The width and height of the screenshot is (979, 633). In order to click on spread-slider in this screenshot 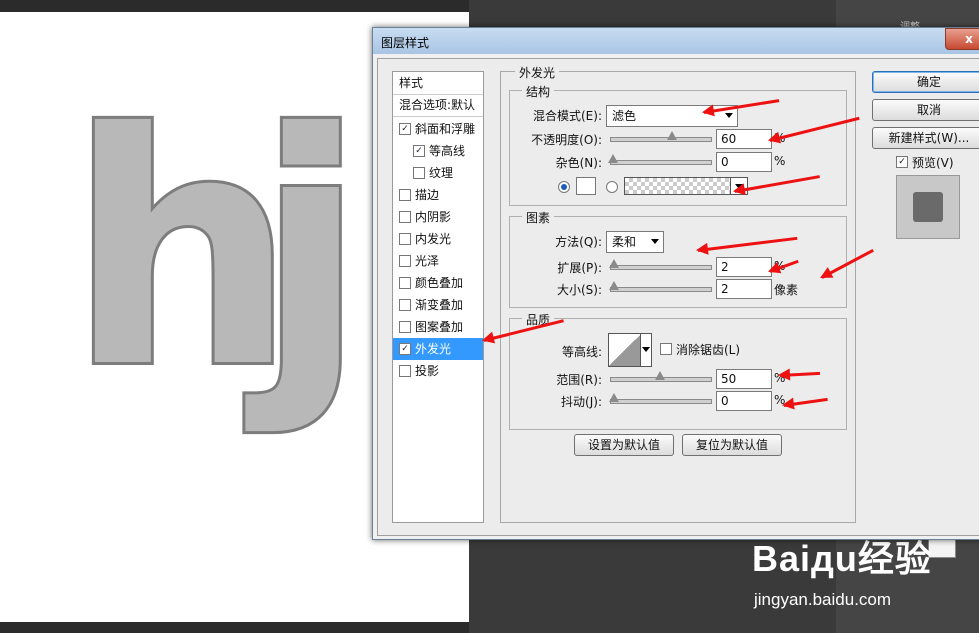, I will do `click(660, 264)`.